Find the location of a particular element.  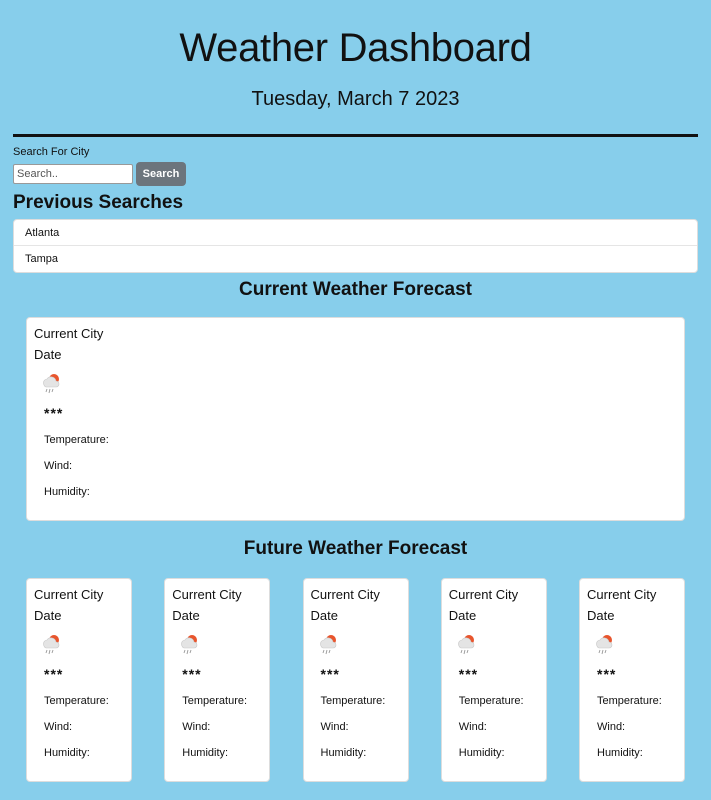

search-row: Search is located at coordinates (355, 174).